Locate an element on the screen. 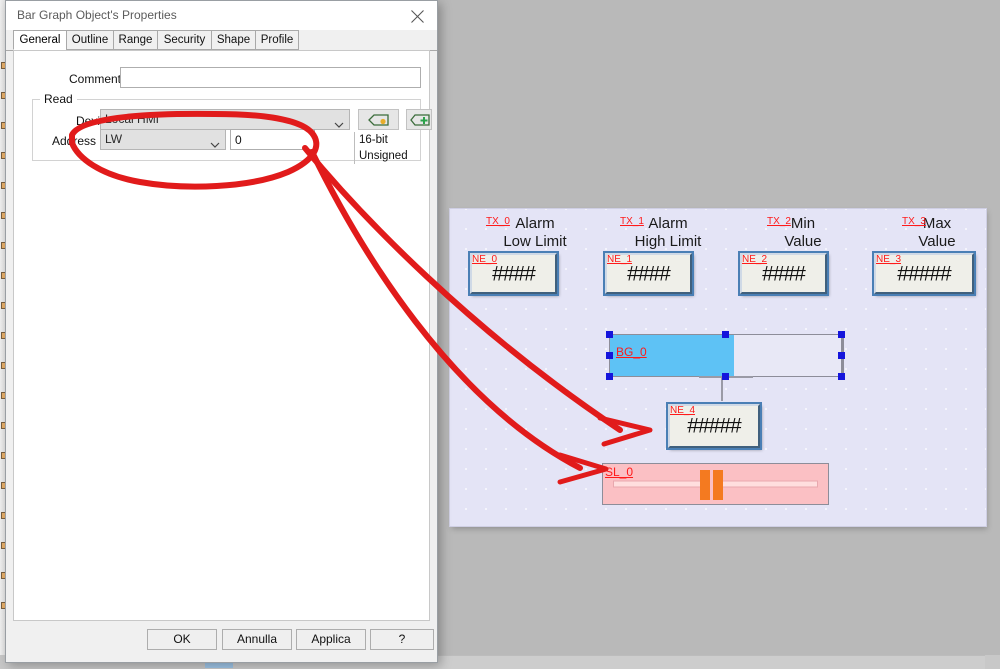  caption-line-1: Max is located at coordinates (937, 223).